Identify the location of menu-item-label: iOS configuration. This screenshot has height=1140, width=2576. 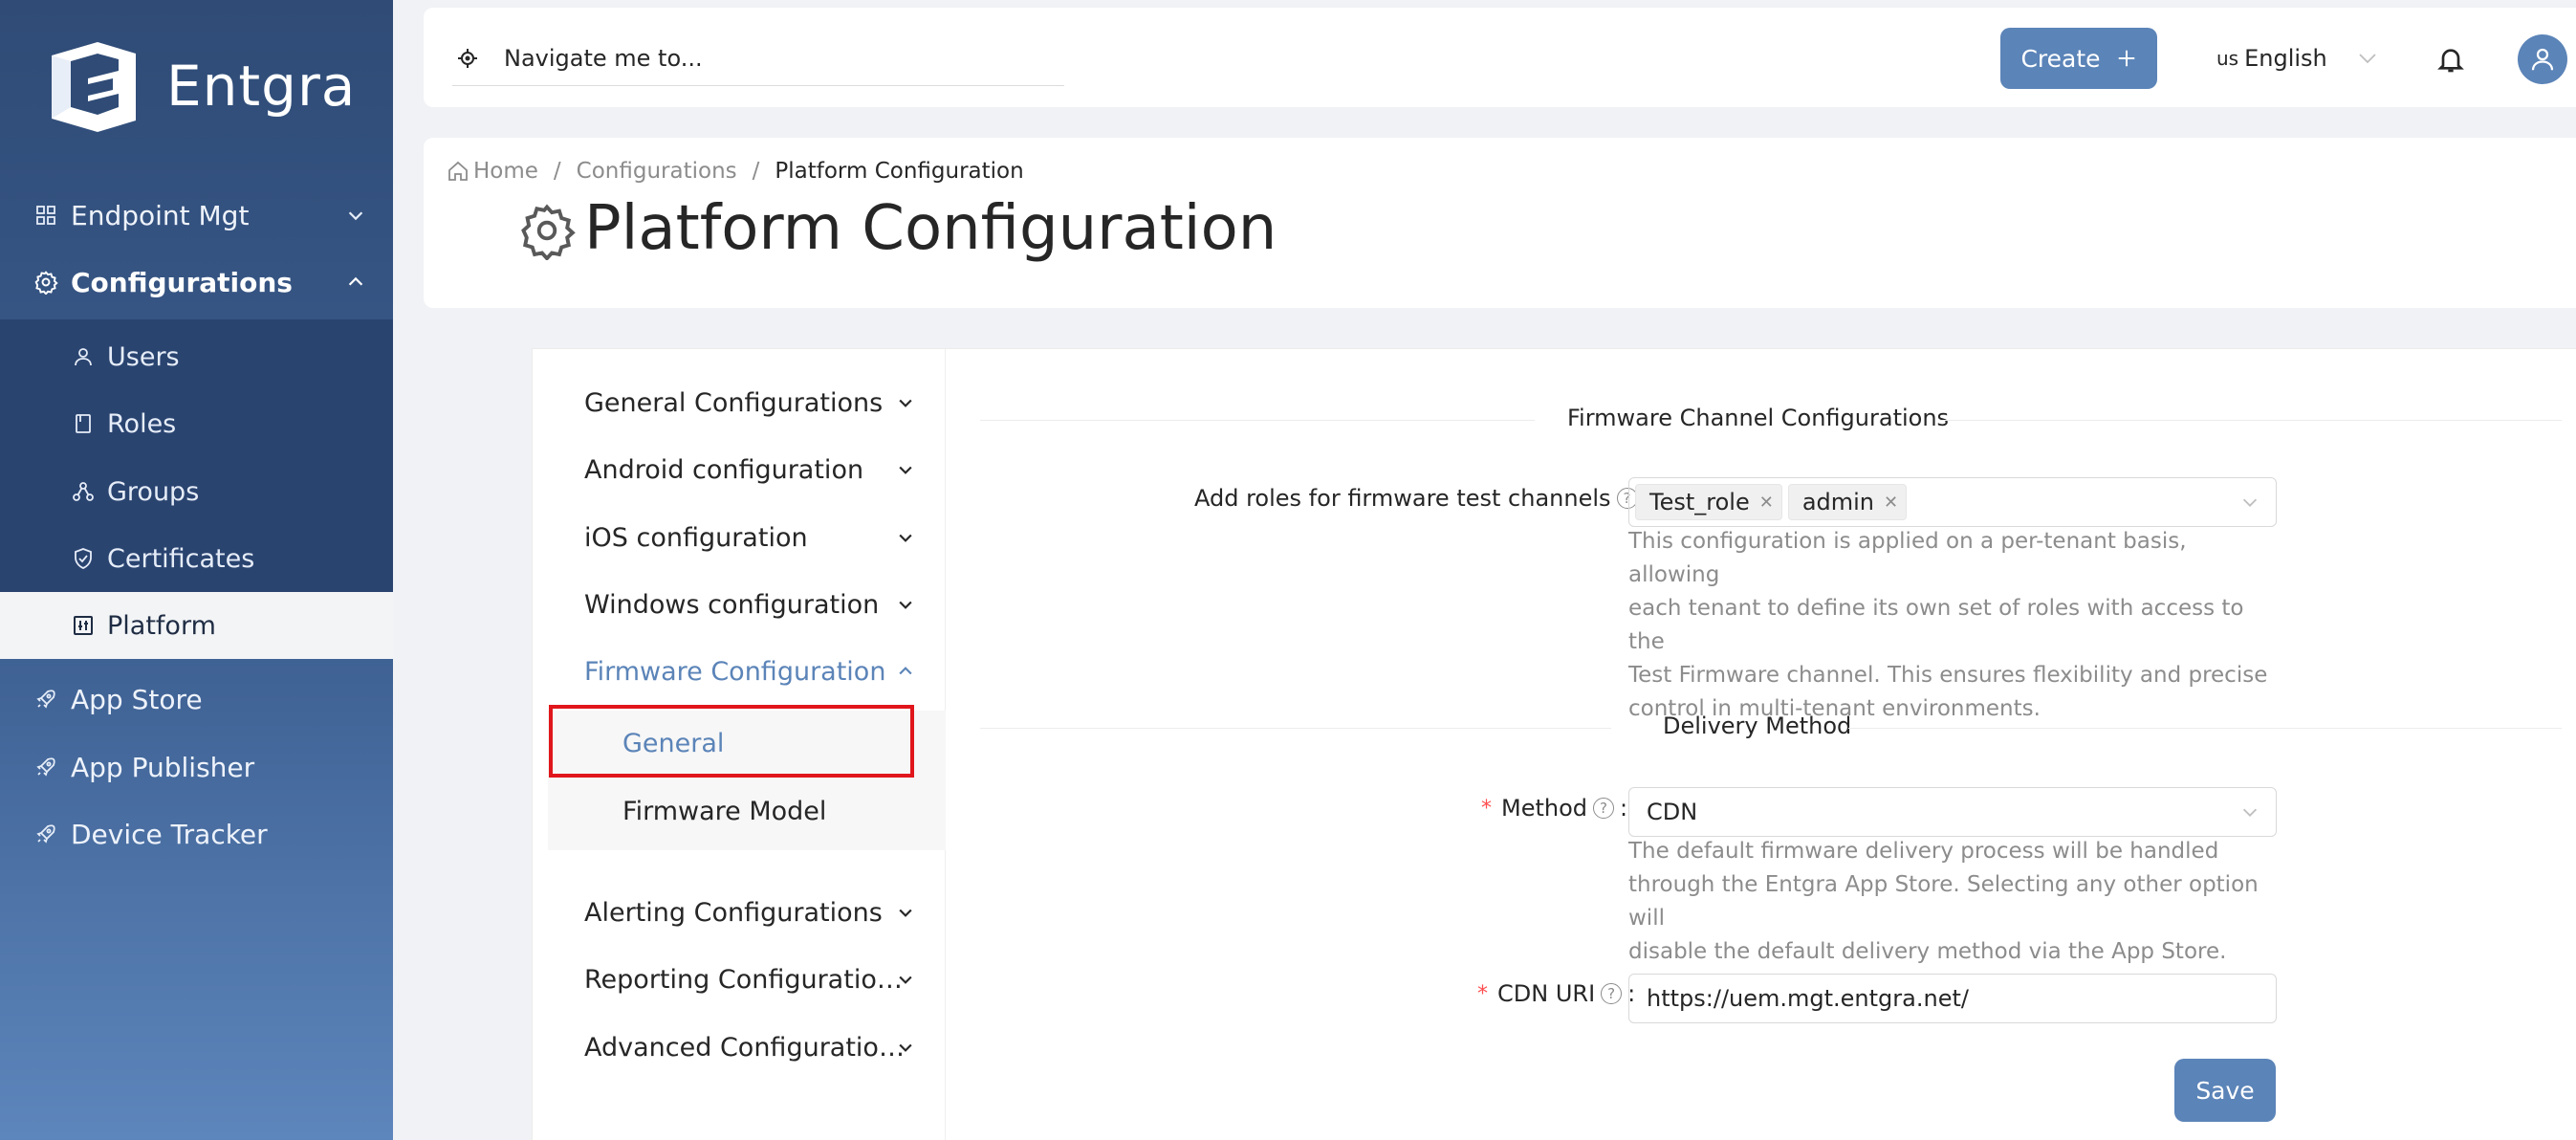
(696, 537).